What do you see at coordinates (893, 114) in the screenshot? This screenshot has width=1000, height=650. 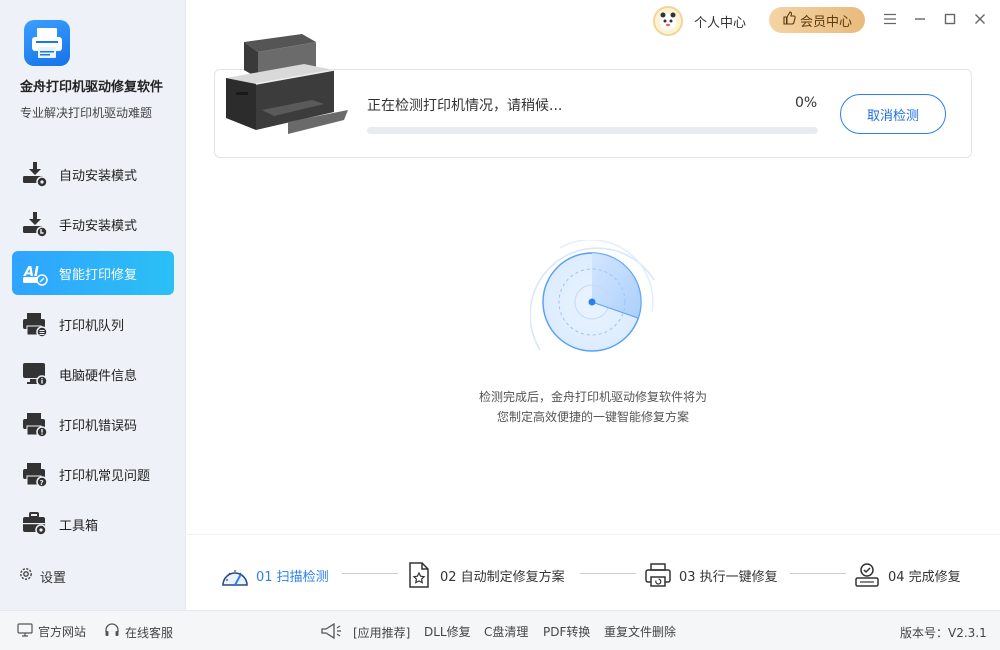 I see `cancel-scan-button: 取消检测` at bounding box center [893, 114].